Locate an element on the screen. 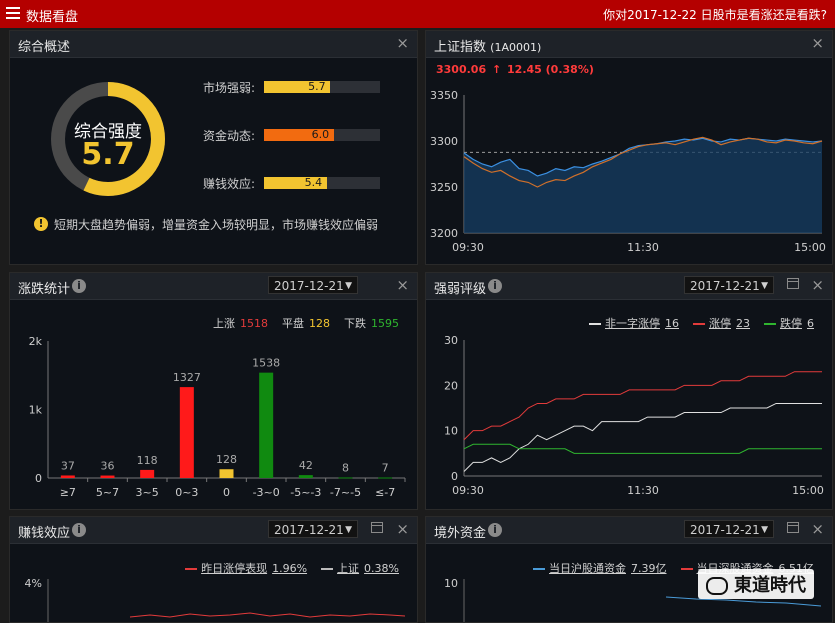 The image size is (835, 623). watermark: 東道時代 is located at coordinates (756, 584).